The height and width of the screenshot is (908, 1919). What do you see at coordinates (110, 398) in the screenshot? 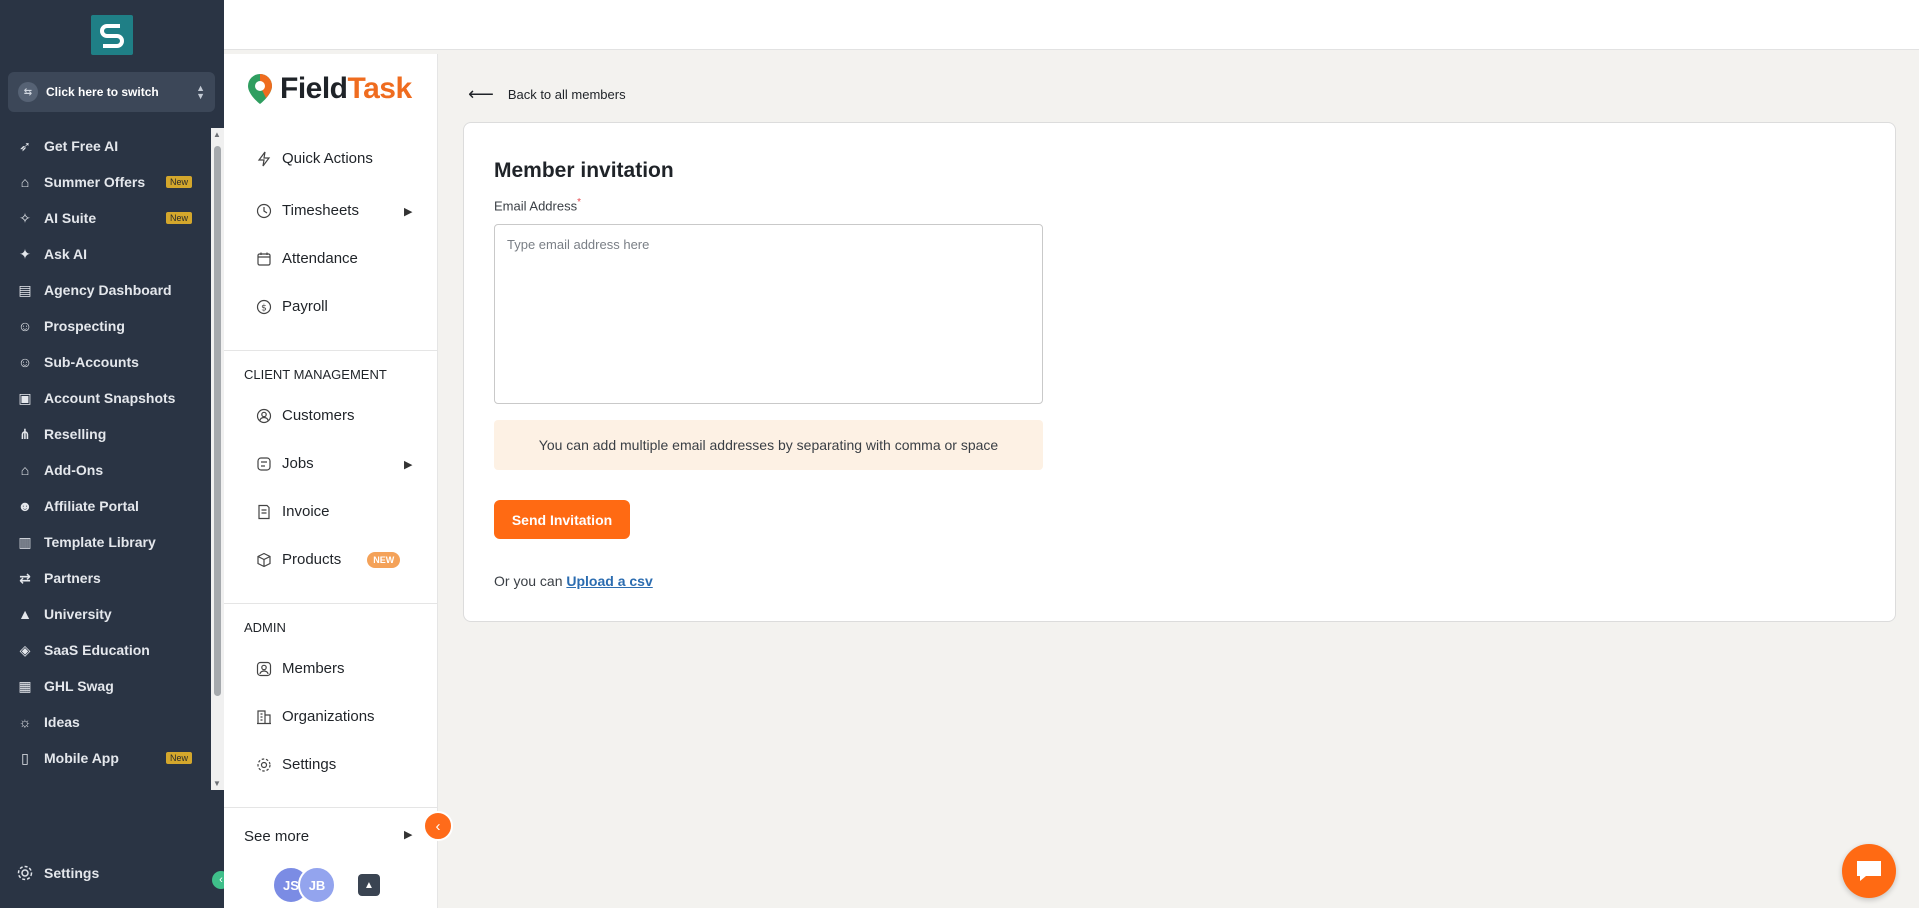
I see `sidebar-item-label: Account Snapshots` at bounding box center [110, 398].